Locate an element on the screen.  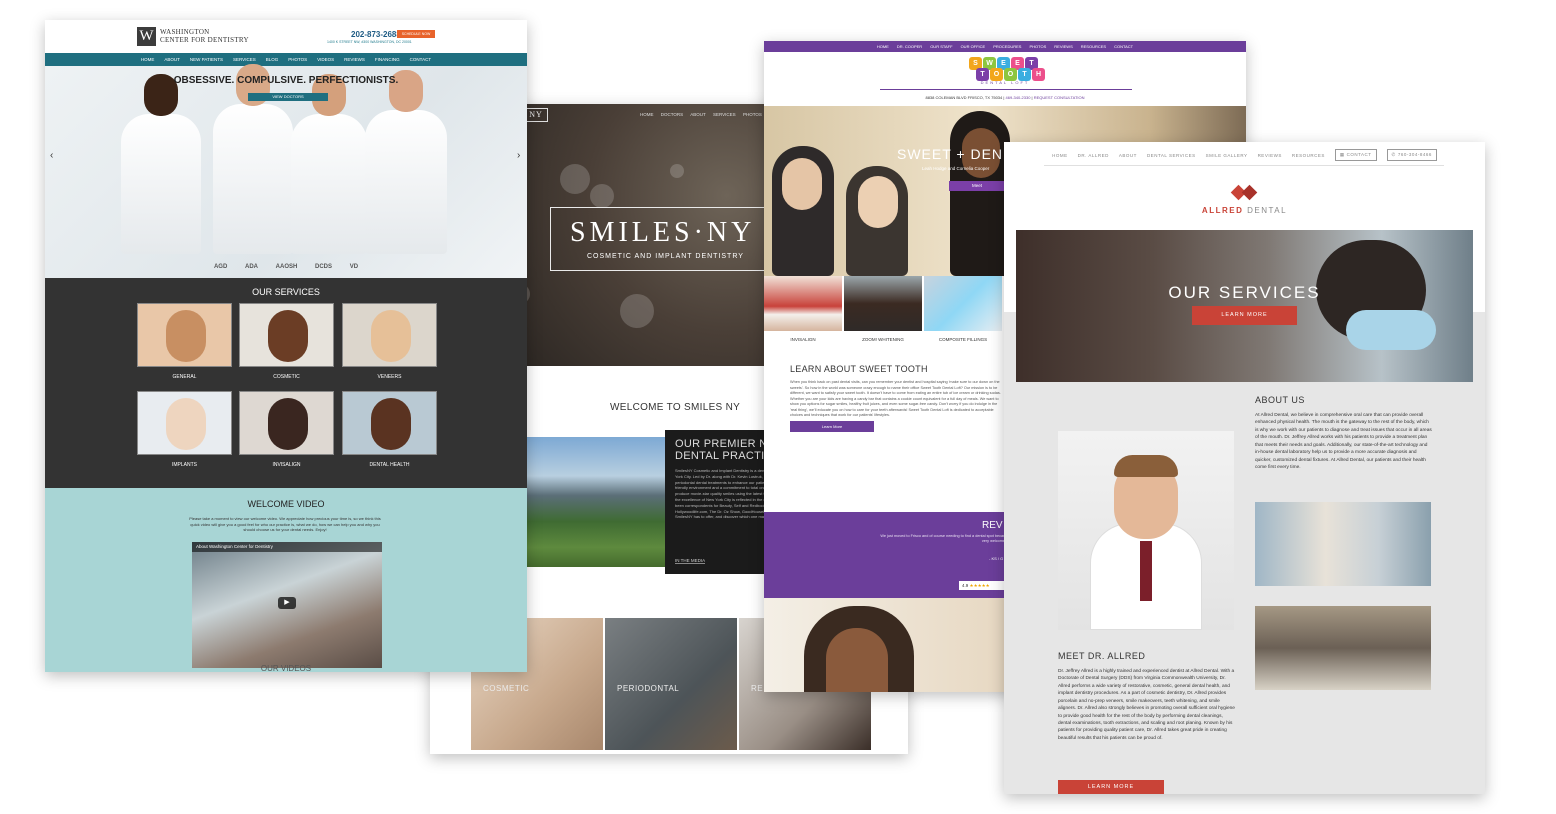
sweet-request-consultation: REQUEST CONSULTATION is located at coordinates (1059, 97).